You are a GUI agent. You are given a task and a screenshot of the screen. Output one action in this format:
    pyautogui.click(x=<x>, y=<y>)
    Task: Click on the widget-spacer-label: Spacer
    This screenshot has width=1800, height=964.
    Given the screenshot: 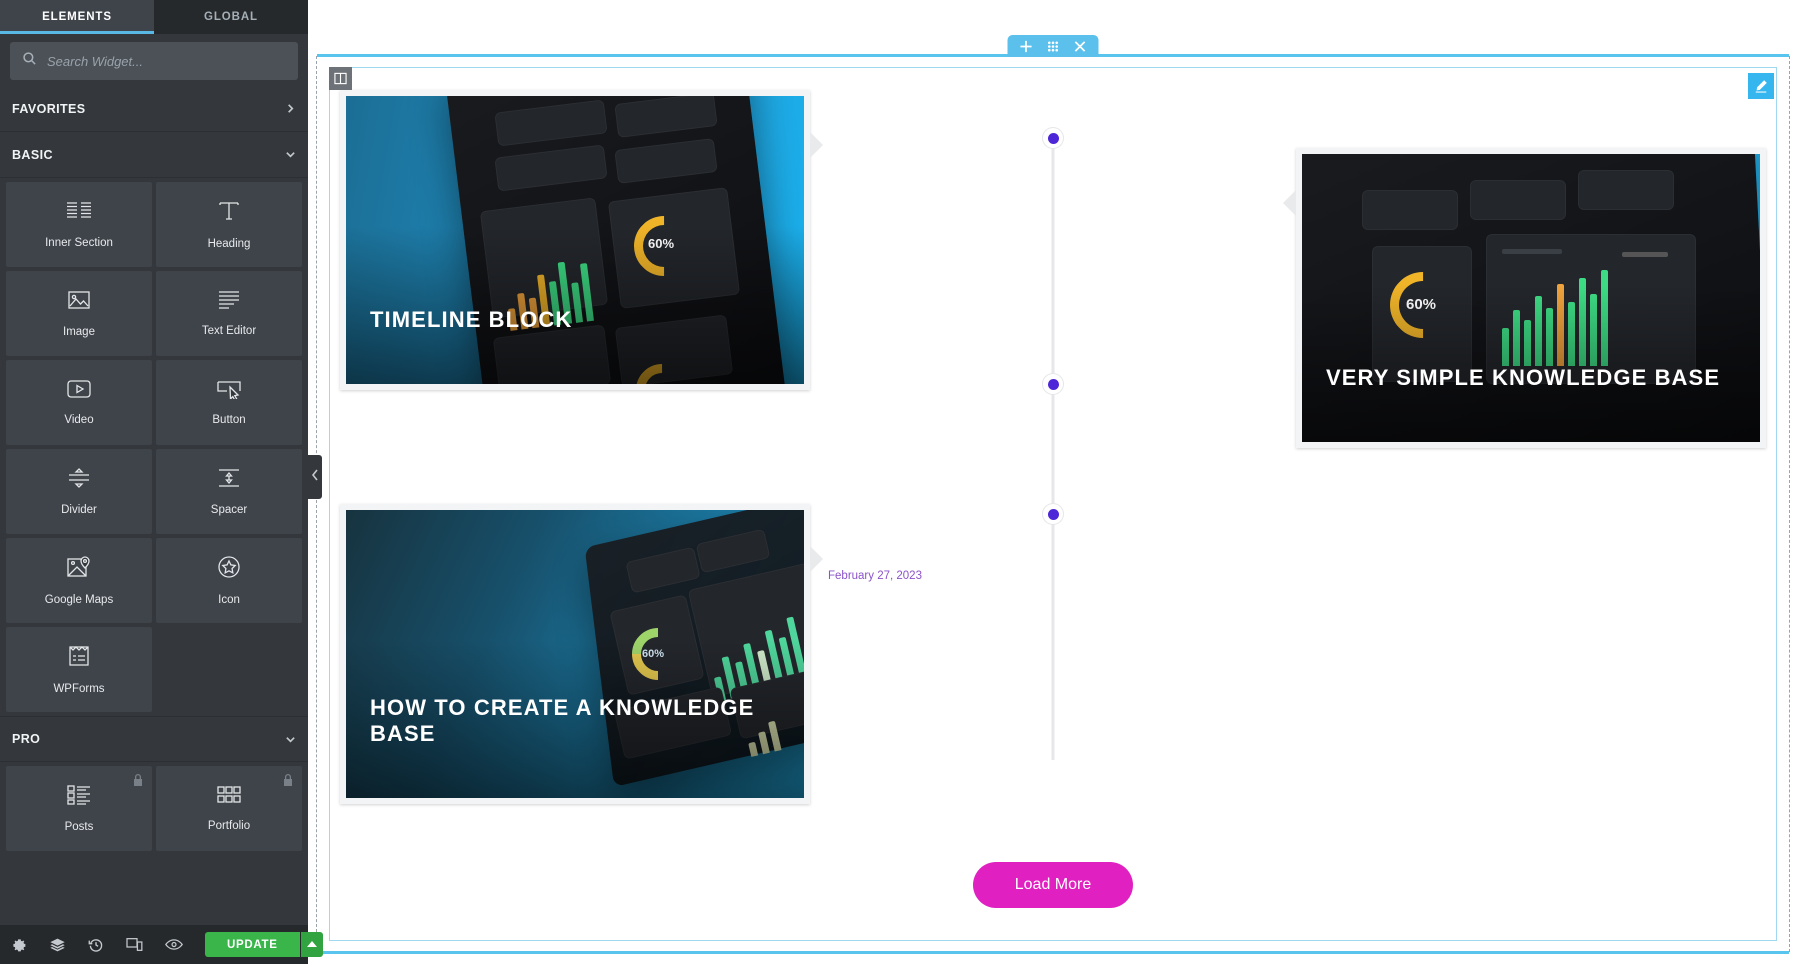 What is the action you would take?
    pyautogui.click(x=229, y=510)
    